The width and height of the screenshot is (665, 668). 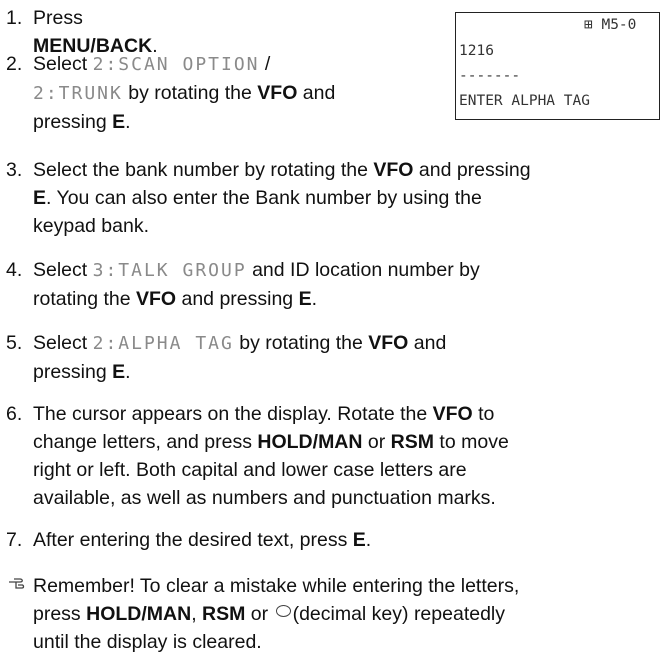 I want to click on pointing-hand-icon, so click(x=18, y=586).